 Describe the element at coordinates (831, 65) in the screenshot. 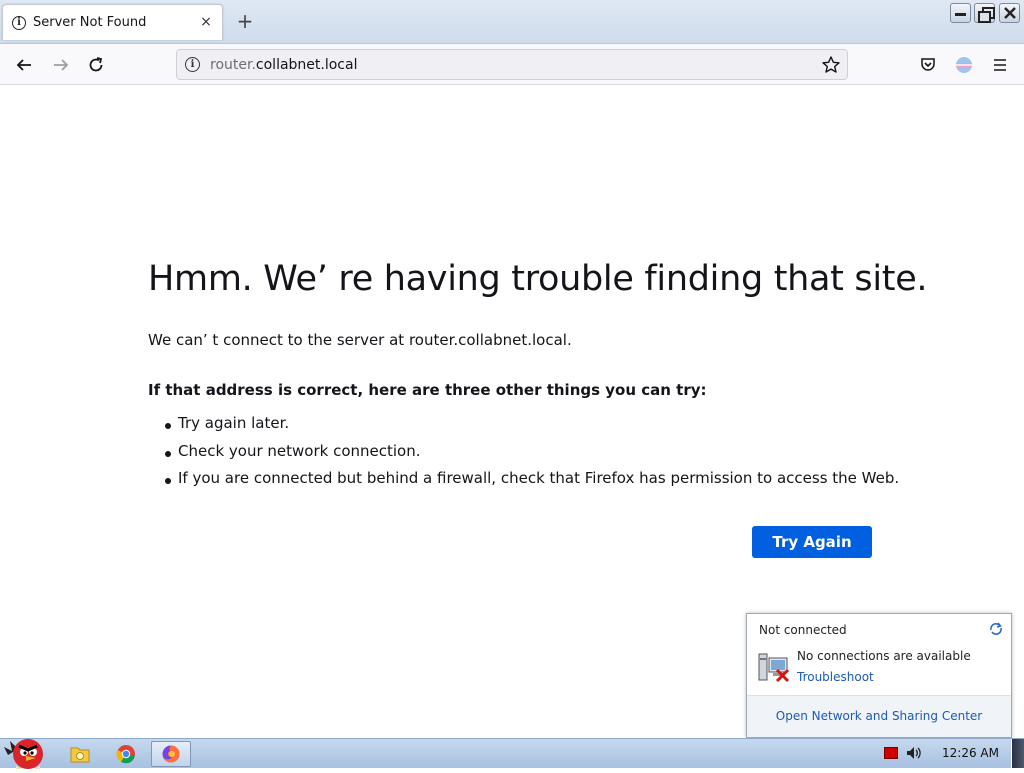

I see `bookmark-star-icon` at that location.